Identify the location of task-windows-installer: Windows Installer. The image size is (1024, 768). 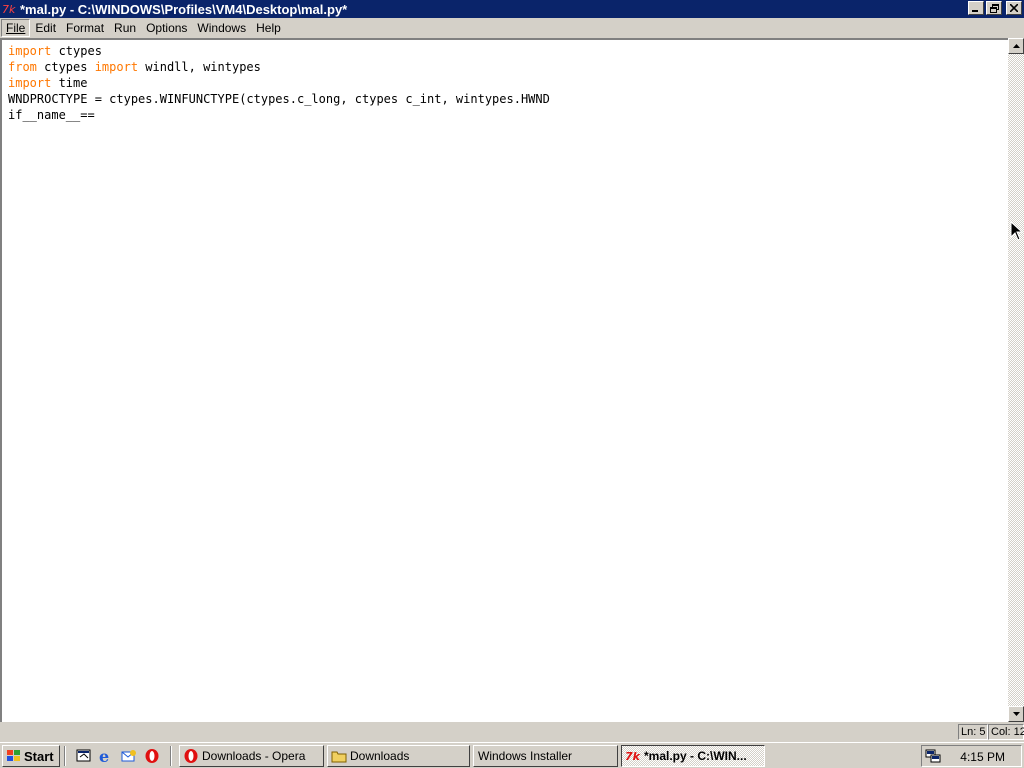
(545, 756).